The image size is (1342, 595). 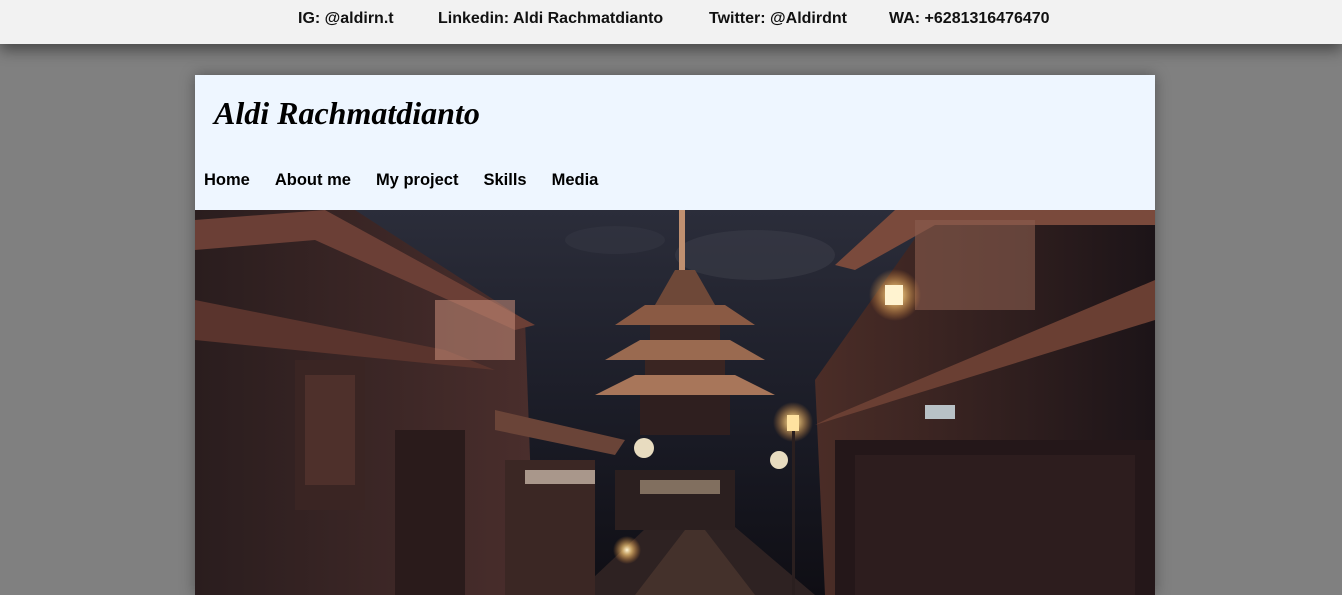 I want to click on main-nav: Home About me My project Skills Media, so click(x=401, y=180).